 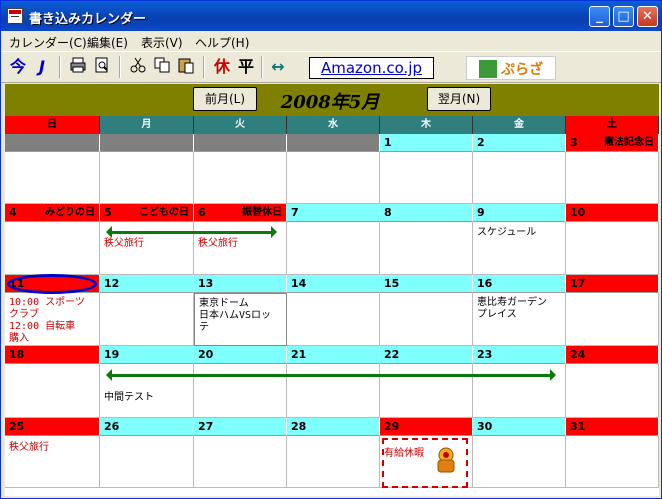 I want to click on menu-edit: 編集(E), so click(x=107, y=42).